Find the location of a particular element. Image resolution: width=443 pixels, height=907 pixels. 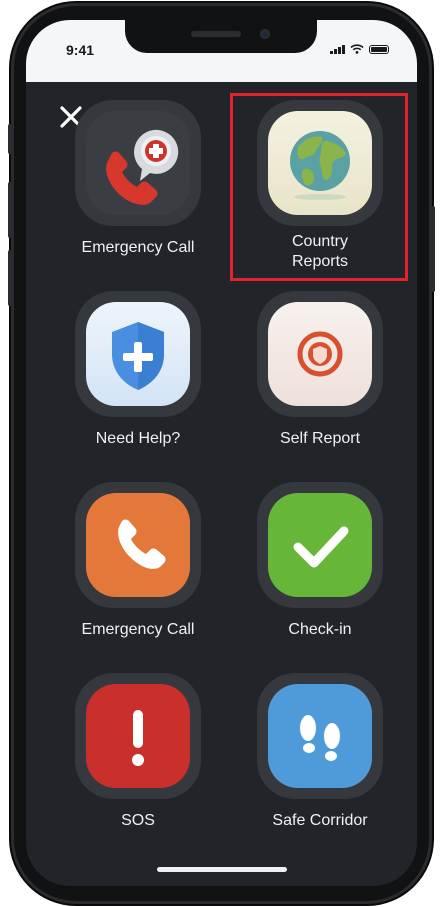

status-icons is located at coordinates (359, 49).